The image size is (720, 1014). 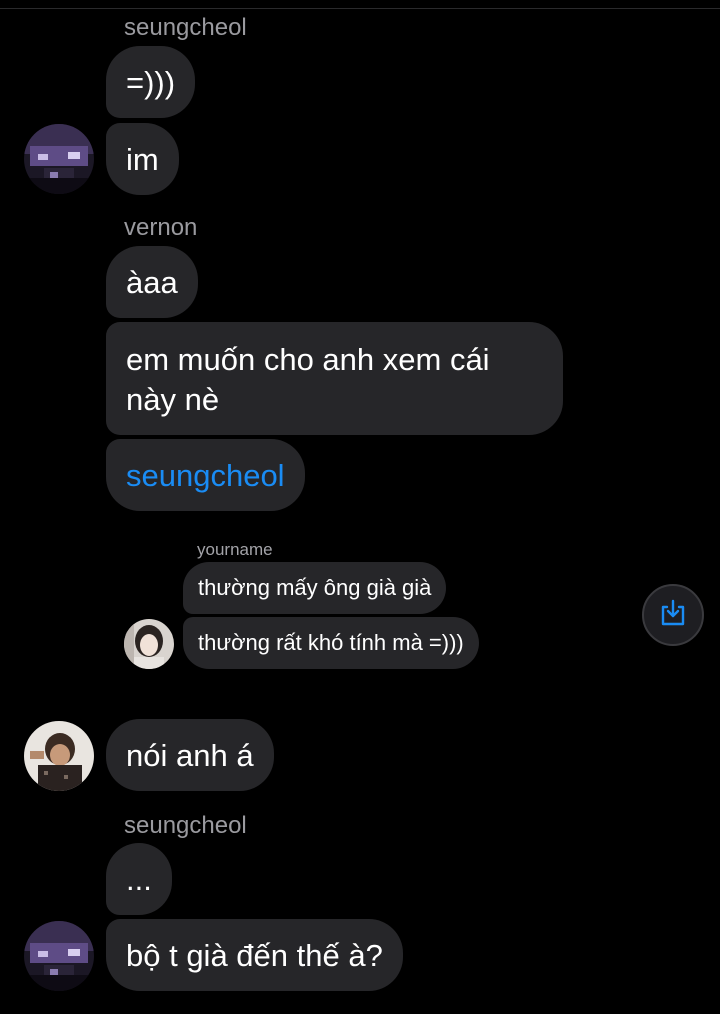 I want to click on message-bubble: im, so click(x=142, y=159).